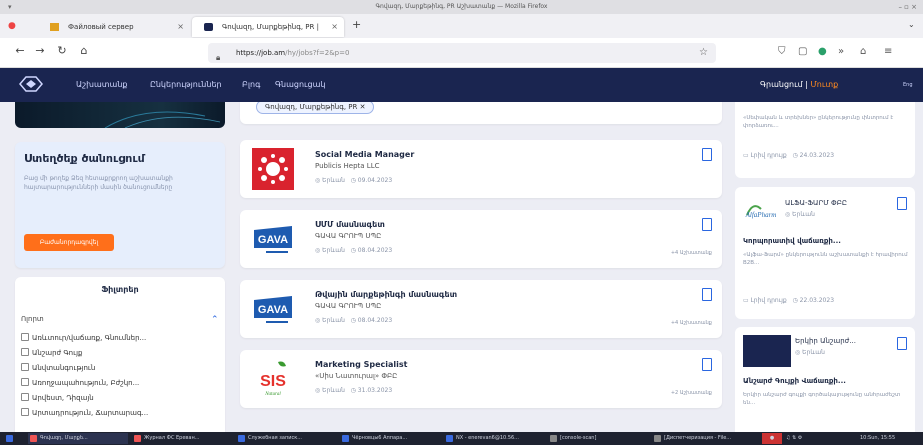  What do you see at coordinates (657, 438) in the screenshot?
I see `app-icon` at bounding box center [657, 438].